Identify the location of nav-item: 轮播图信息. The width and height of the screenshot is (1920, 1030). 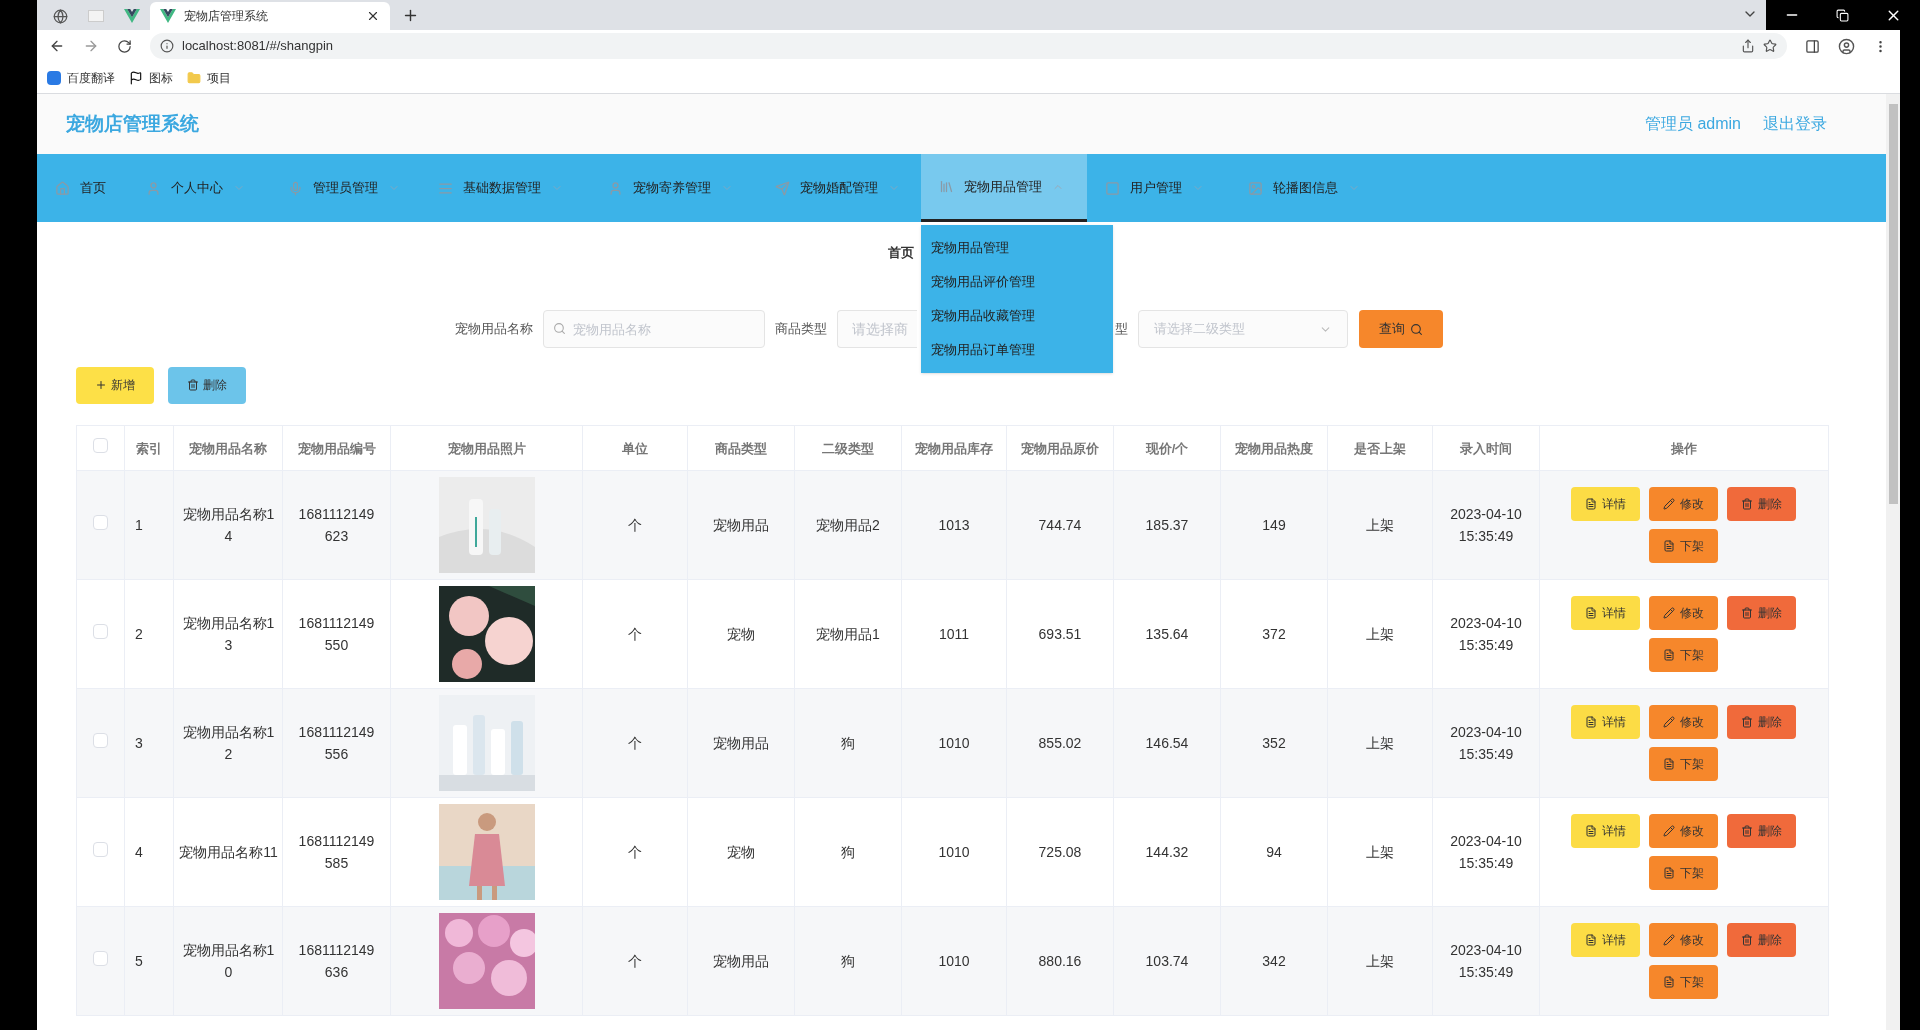
(1305, 188).